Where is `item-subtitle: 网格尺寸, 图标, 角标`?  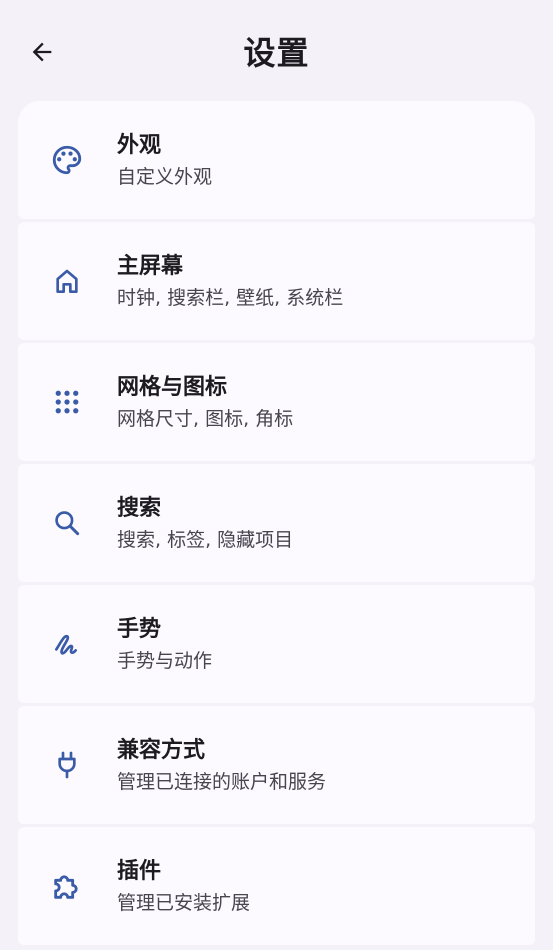 item-subtitle: 网格尺寸, 图标, 角标 is located at coordinates (205, 419).